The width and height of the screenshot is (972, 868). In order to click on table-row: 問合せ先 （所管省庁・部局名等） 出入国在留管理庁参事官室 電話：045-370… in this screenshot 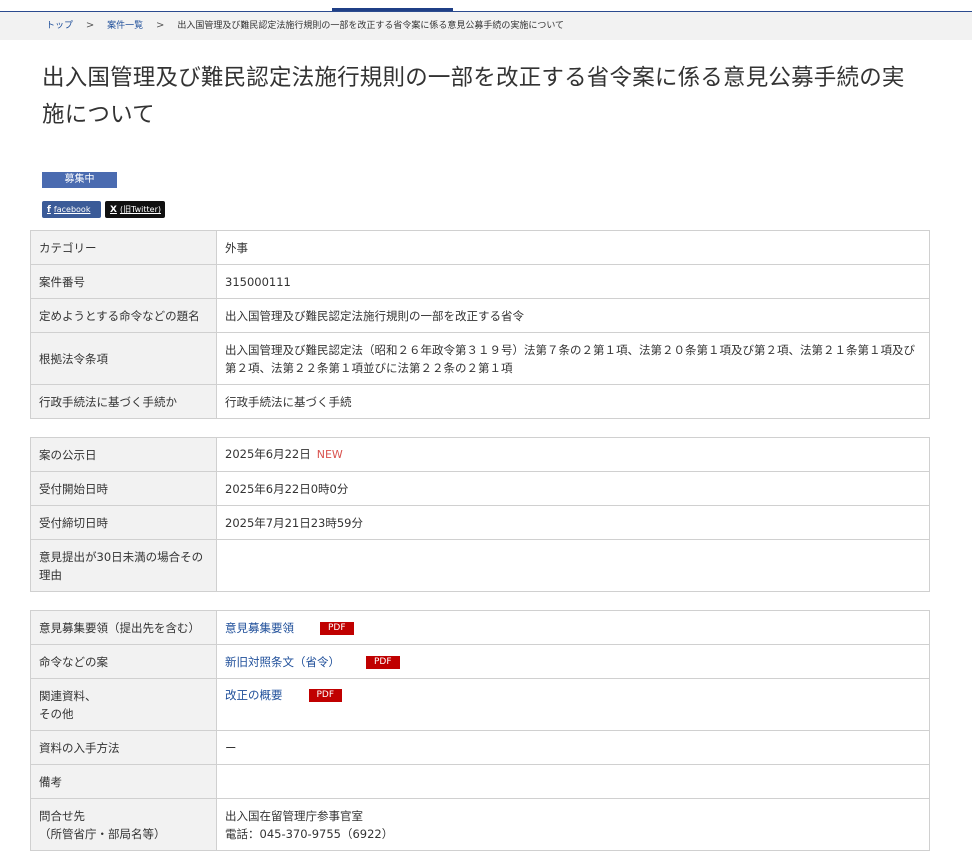, I will do `click(480, 824)`.